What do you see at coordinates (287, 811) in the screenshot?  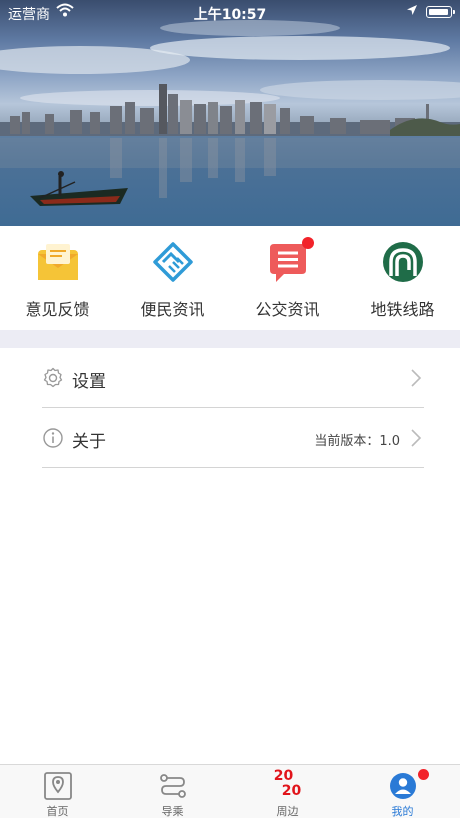 I see `tab-label: 周边` at bounding box center [287, 811].